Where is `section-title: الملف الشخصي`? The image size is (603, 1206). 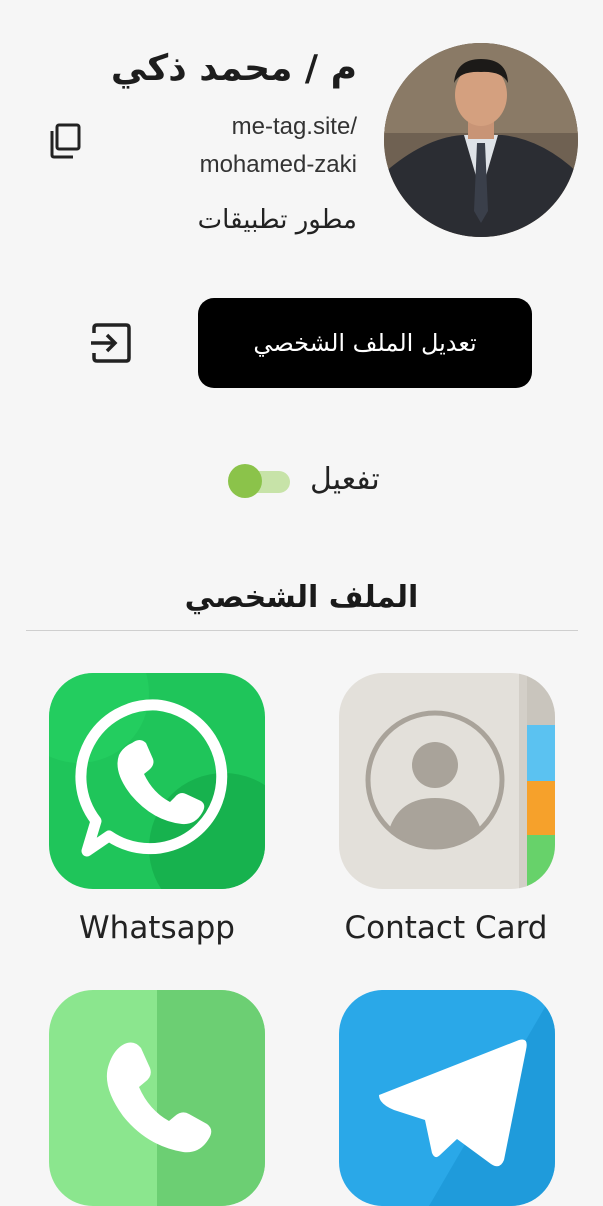 section-title: الملف الشخصي is located at coordinates (301, 597).